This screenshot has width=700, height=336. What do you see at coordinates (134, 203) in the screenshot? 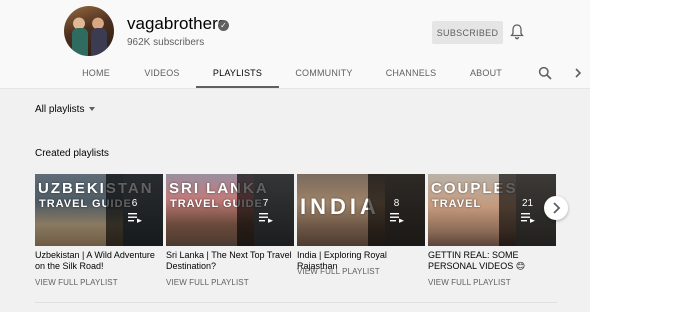
I see `video-count: 6` at bounding box center [134, 203].